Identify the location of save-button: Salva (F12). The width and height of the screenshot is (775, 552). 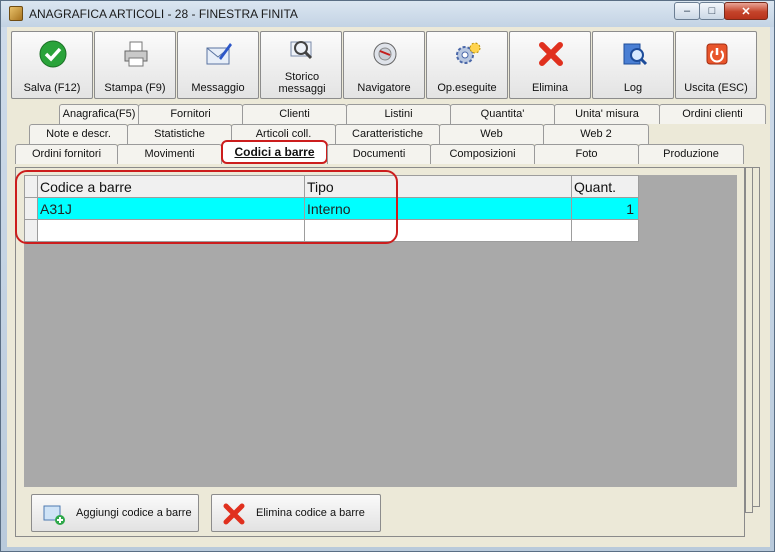
(52, 65).